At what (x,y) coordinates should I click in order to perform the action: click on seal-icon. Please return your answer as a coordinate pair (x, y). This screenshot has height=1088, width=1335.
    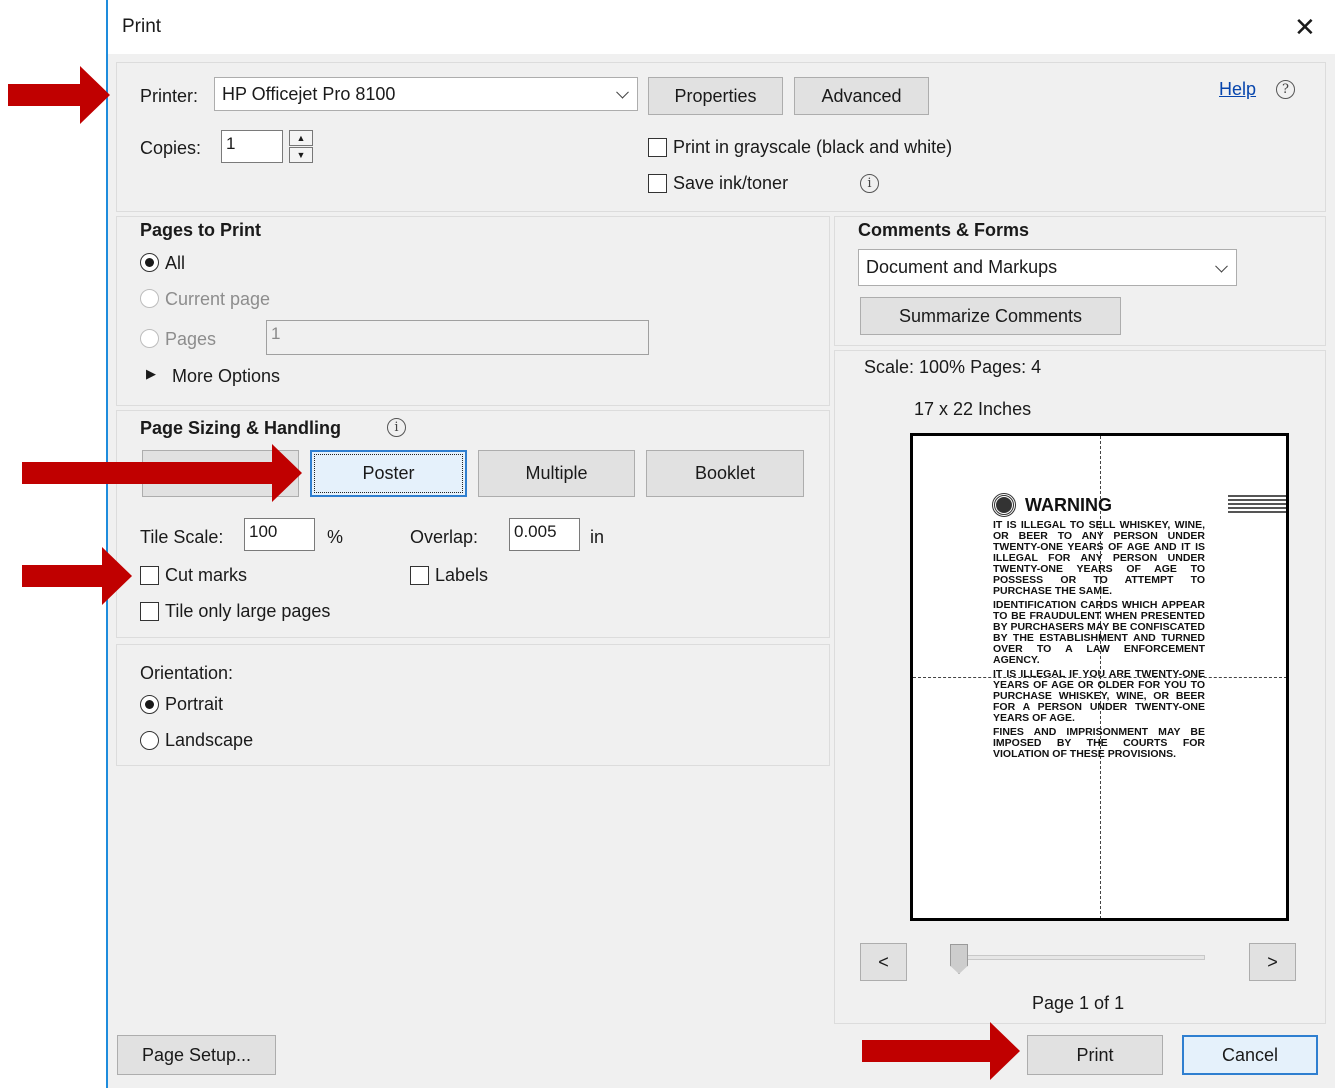
    Looking at the image, I should click on (1004, 505).